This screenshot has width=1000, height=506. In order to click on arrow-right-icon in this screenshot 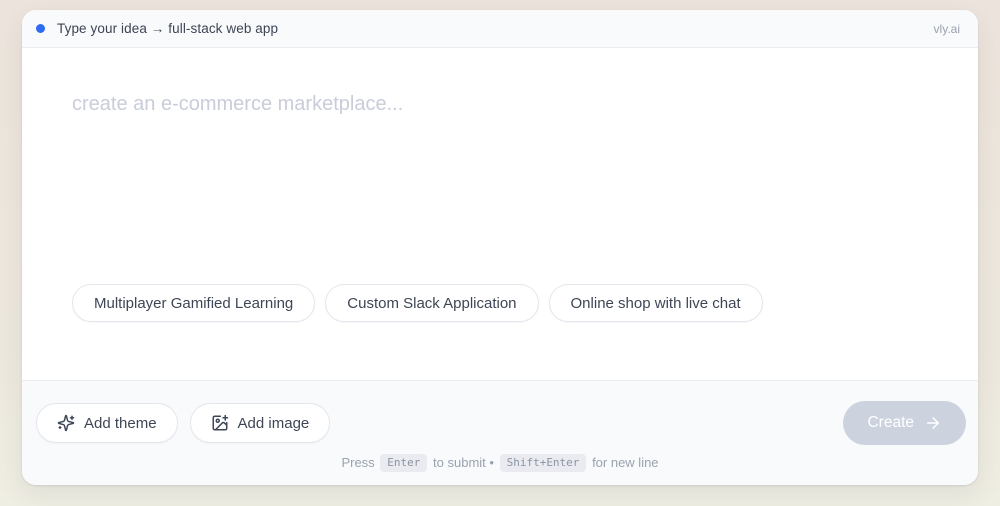, I will do `click(933, 423)`.